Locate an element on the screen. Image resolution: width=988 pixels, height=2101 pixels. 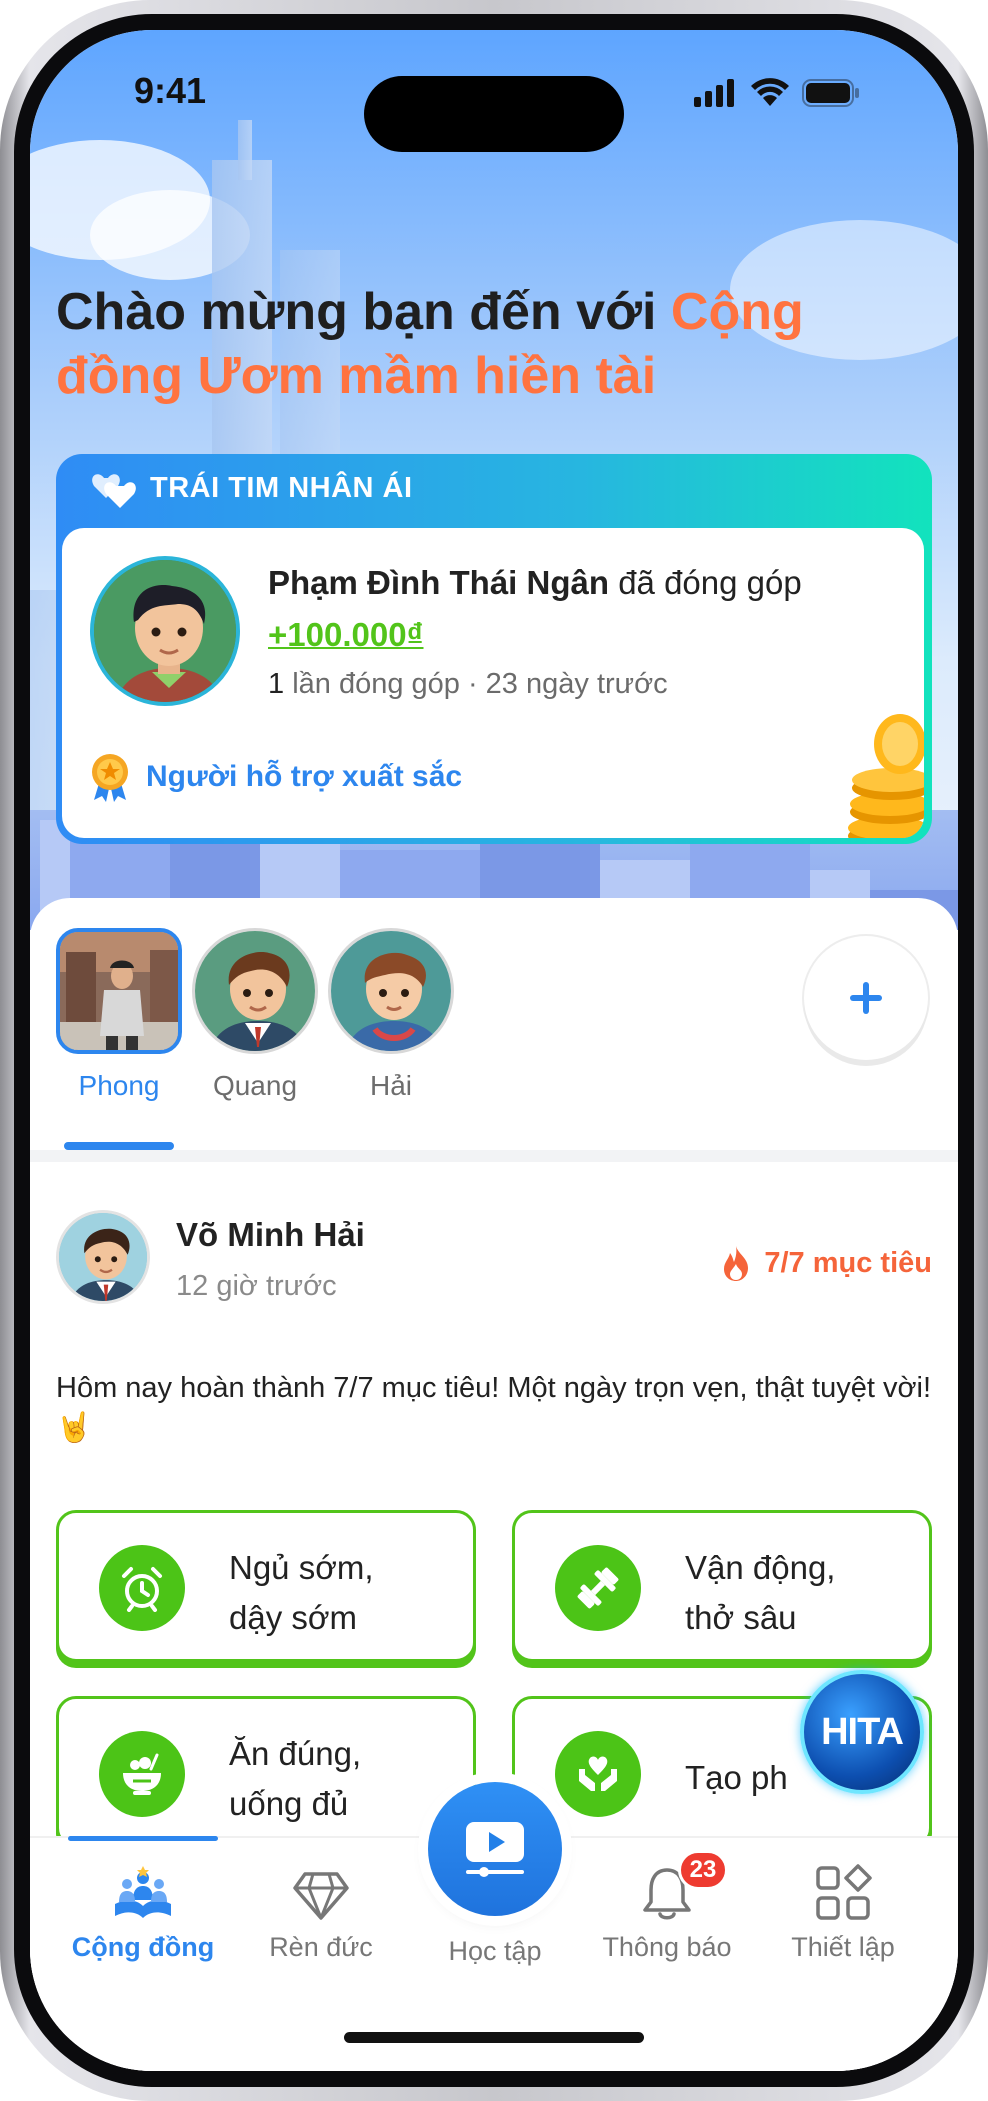
battery-icon is located at coordinates (830, 93).